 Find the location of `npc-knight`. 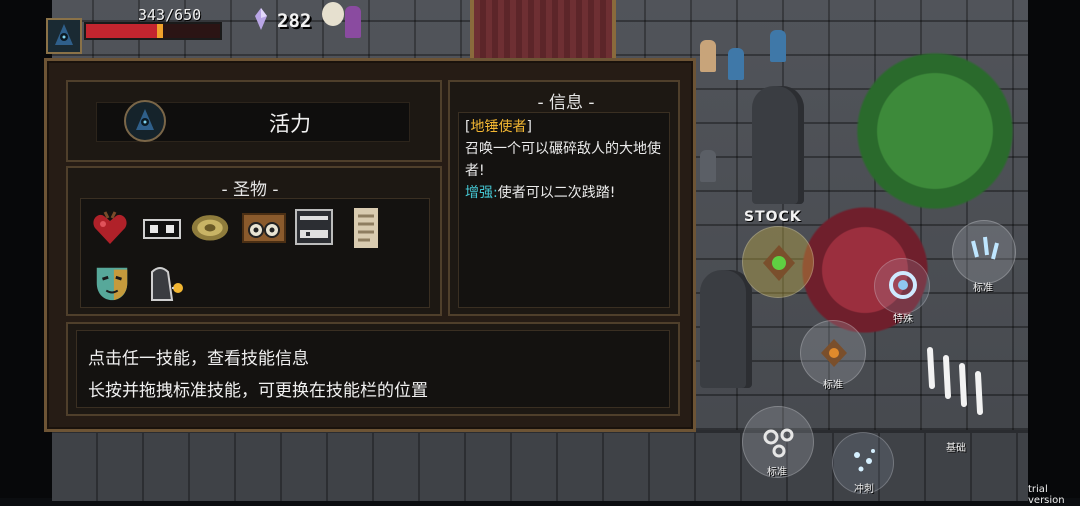

npc-knight is located at coordinates (708, 166).